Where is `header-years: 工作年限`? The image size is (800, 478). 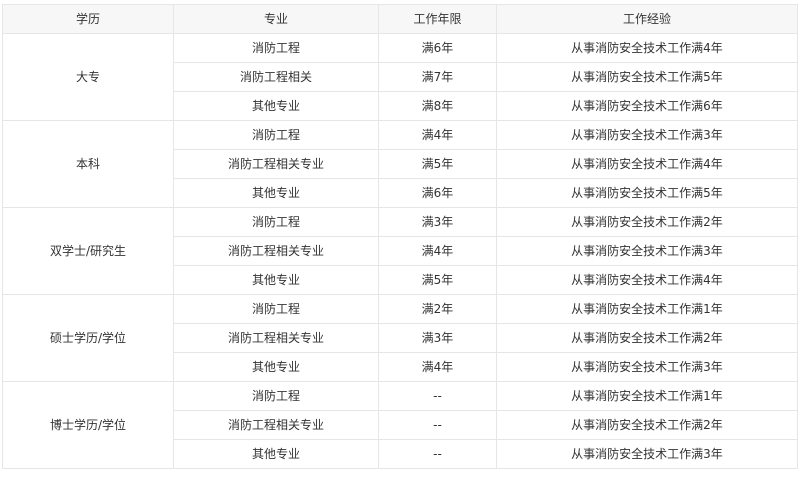 header-years: 工作年限 is located at coordinates (437, 19).